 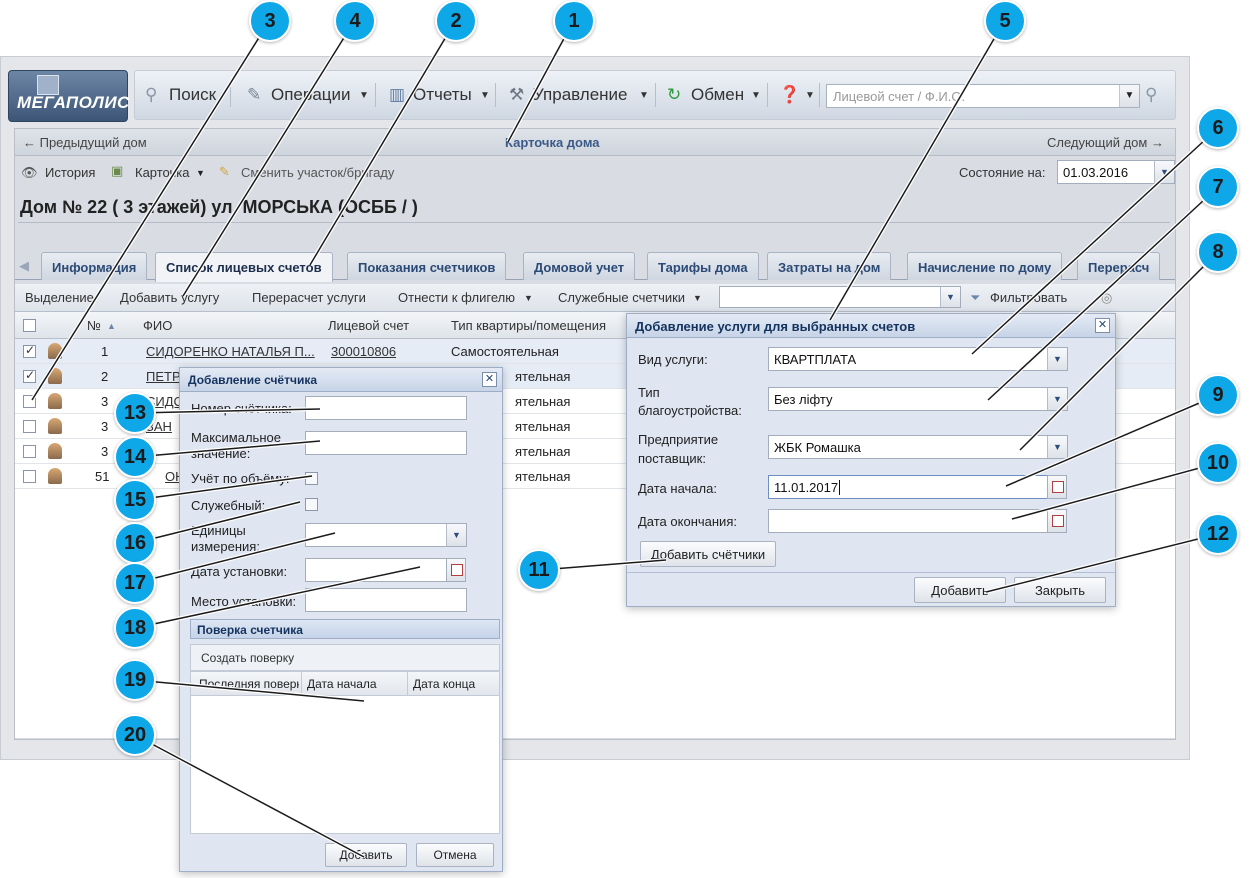 I want to click on callout-4: 4, so click(x=355, y=21).